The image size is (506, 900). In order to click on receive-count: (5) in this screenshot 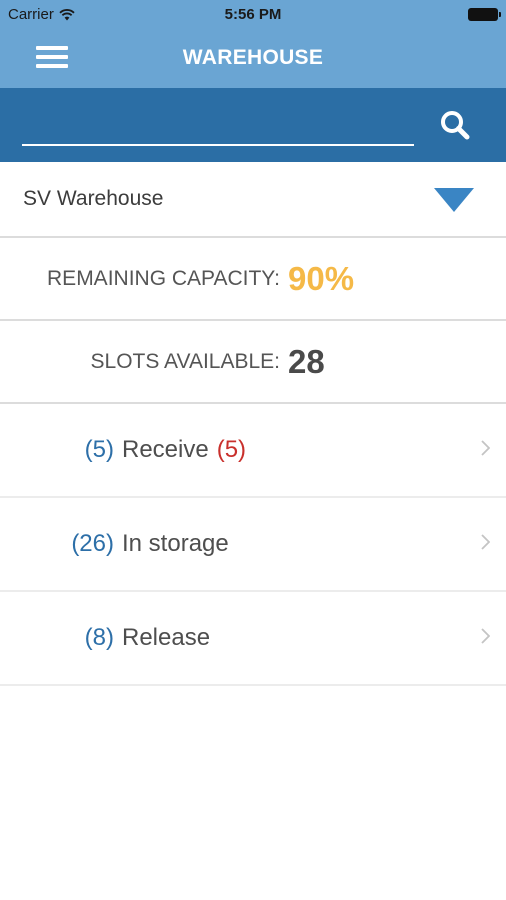, I will do `click(99, 449)`.